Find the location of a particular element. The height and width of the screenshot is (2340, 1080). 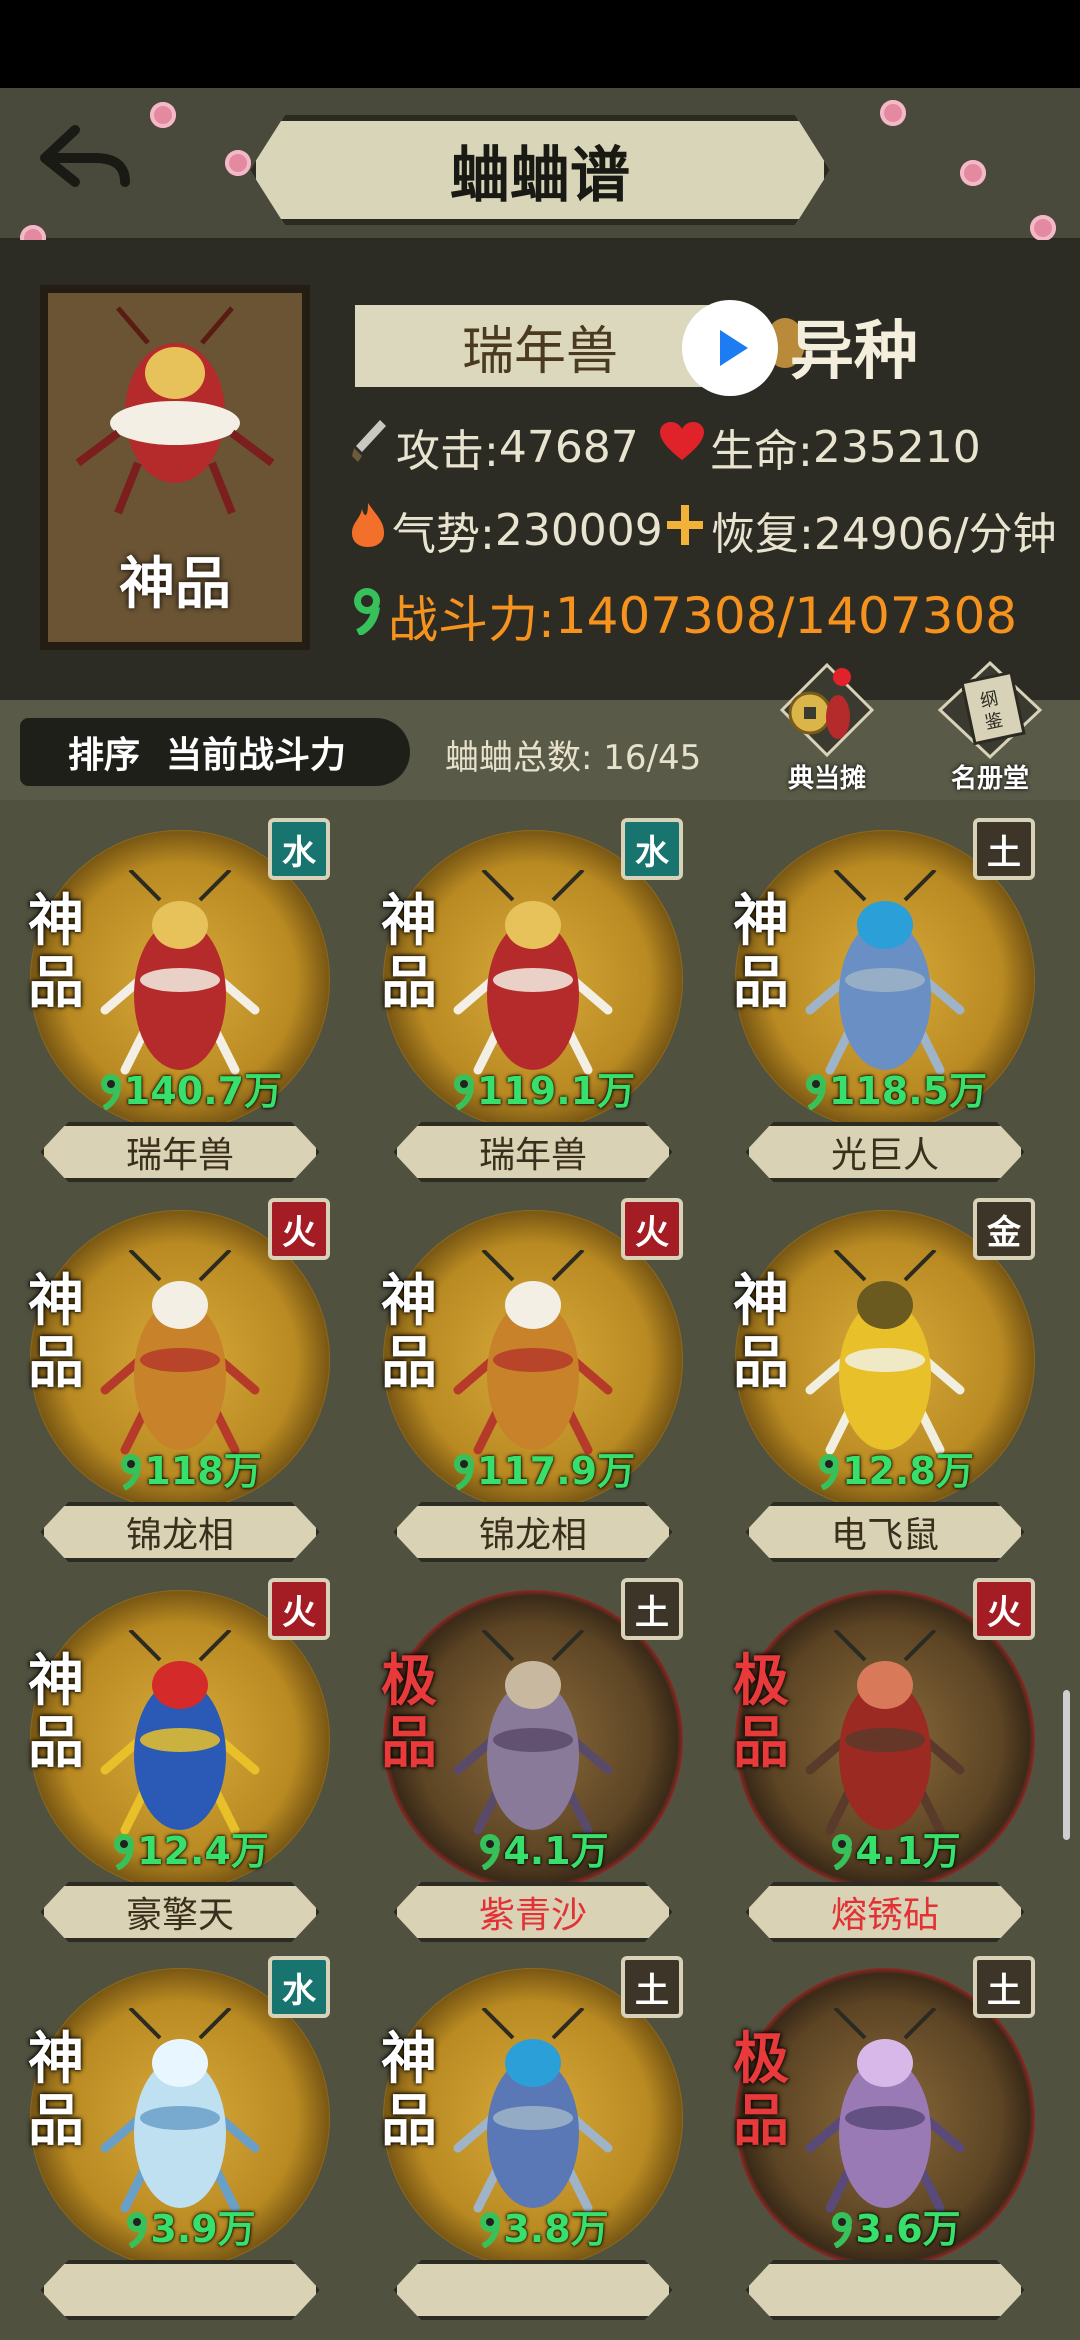

variant-label: 异种 is located at coordinates (854, 351).